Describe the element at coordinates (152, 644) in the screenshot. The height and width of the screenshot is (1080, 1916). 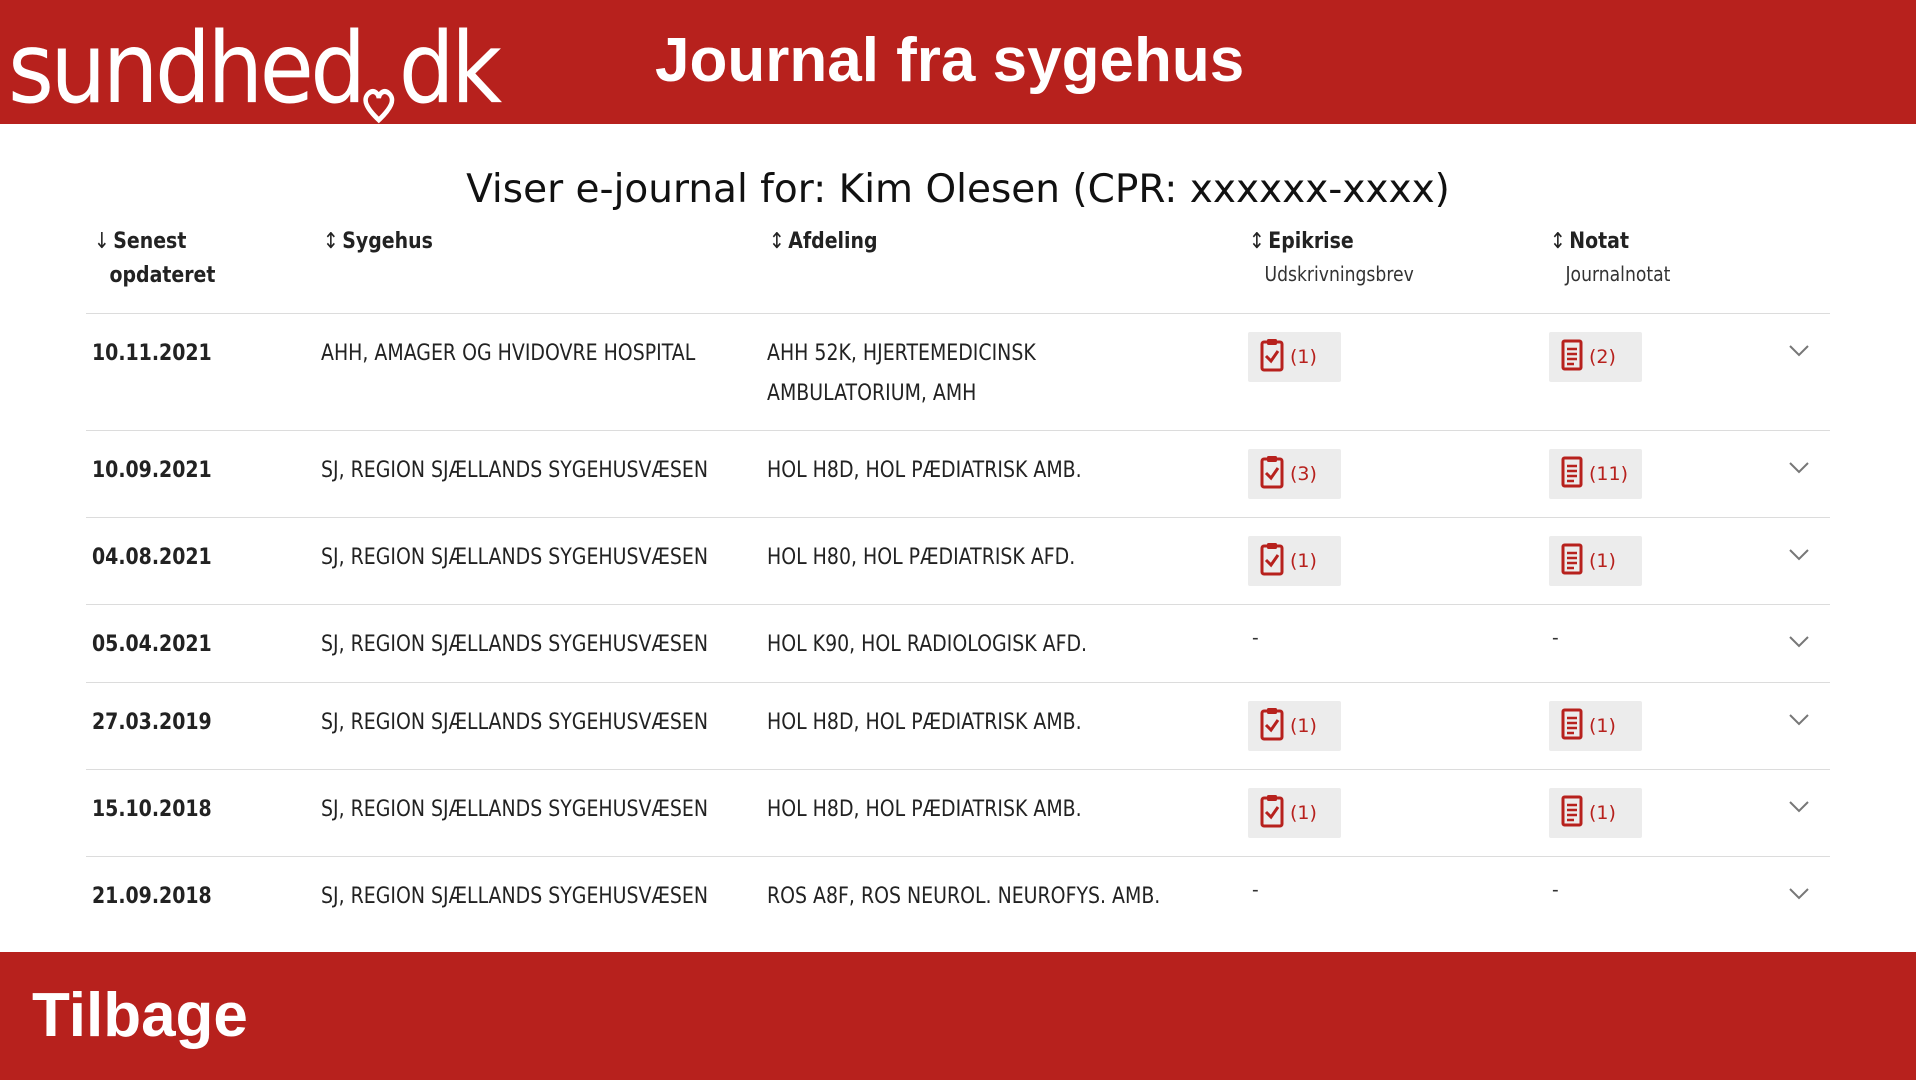
I see `row-date: 05.04.2021` at that location.